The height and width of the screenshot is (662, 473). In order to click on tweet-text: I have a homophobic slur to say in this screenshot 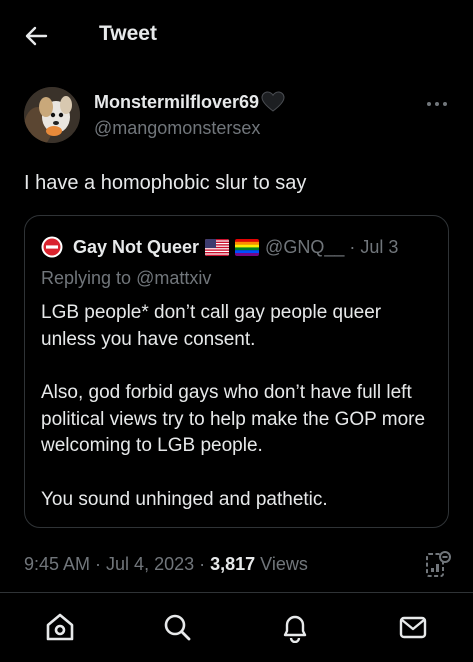, I will do `click(165, 183)`.